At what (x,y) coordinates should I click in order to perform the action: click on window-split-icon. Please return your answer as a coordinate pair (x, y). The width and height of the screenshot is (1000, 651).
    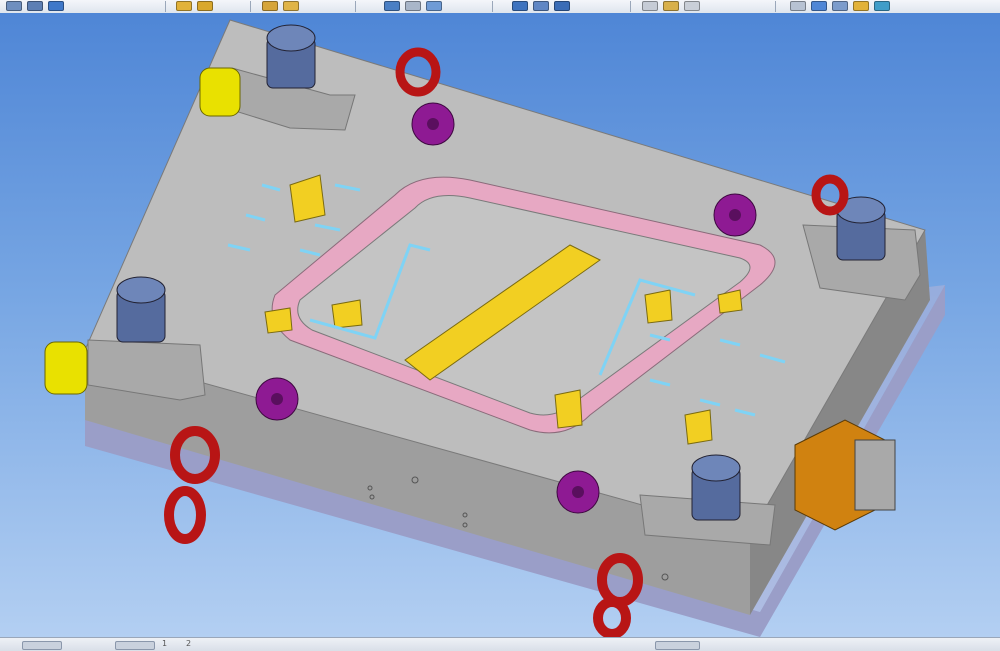
    Looking at the image, I should click on (541, 6).